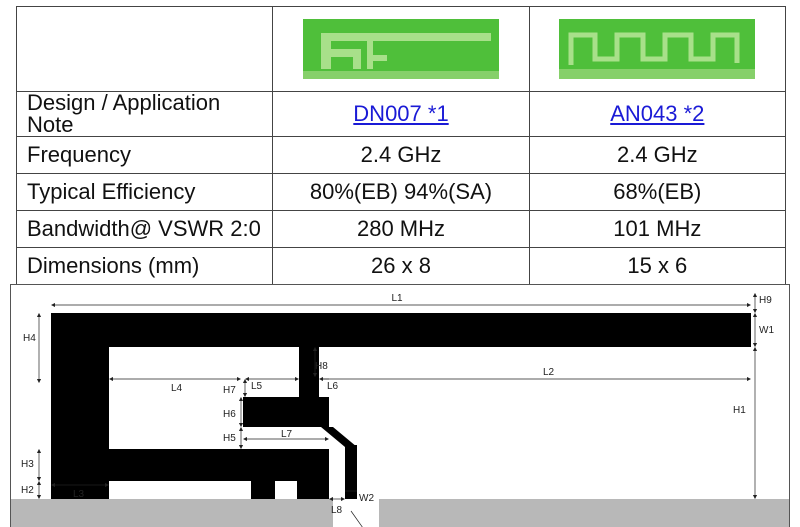 This screenshot has width=800, height=527. What do you see at coordinates (584, 513) in the screenshot?
I see `ground-plane-right` at bounding box center [584, 513].